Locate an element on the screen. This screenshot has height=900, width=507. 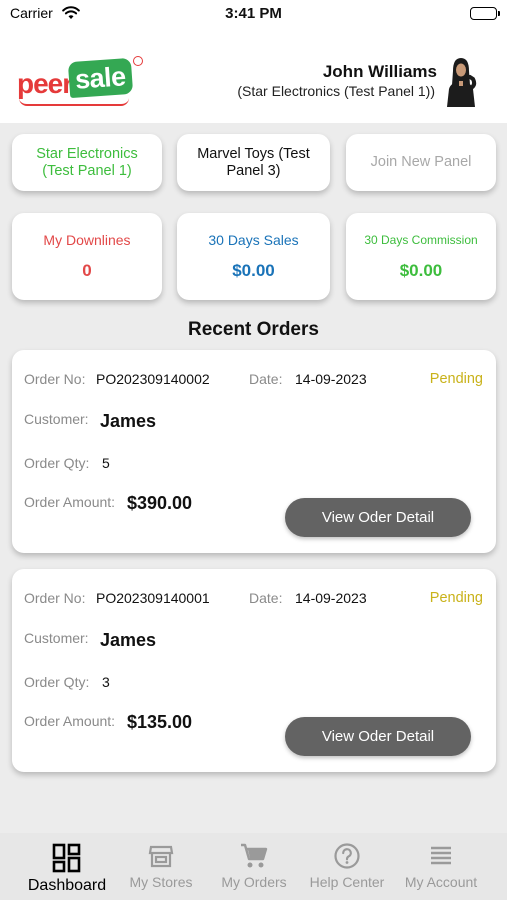
tab-label: My Account is located at coordinates (441, 882).